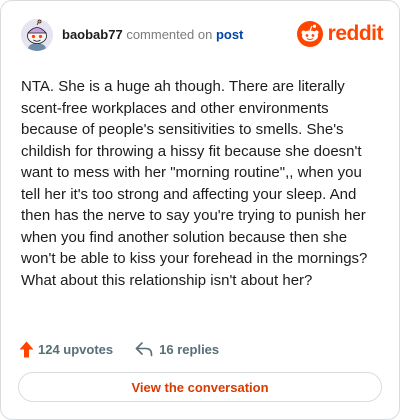  I want to click on avatar, so click(37, 35).